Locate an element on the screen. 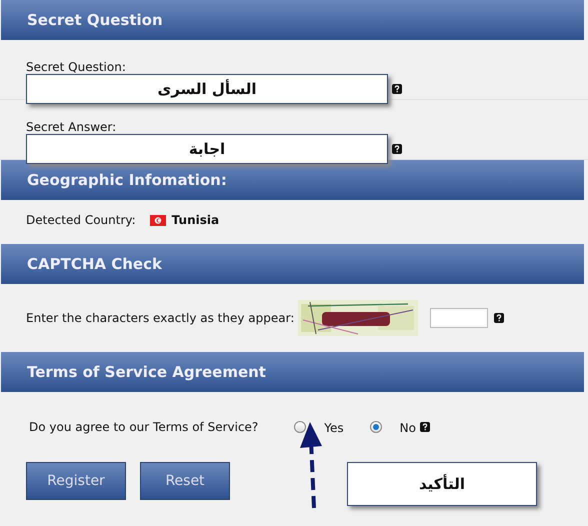  register-button: Register is located at coordinates (76, 481).